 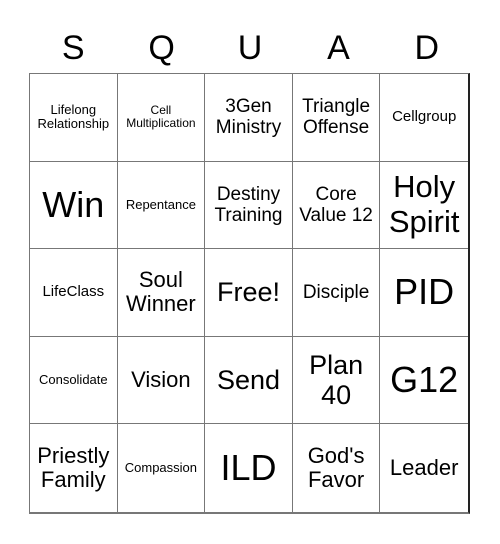 I want to click on bingo-cell: Core Value 12, so click(x=336, y=205).